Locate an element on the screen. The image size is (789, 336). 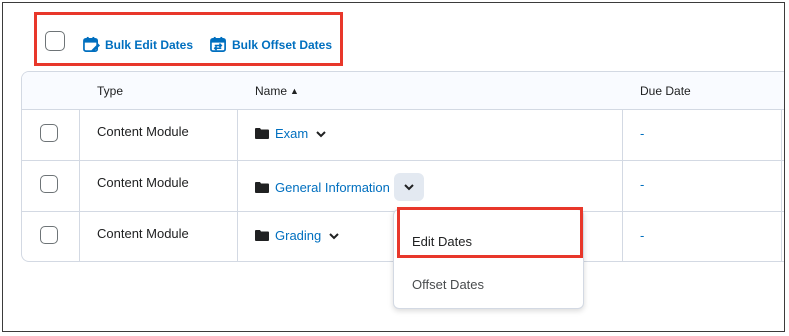
row-name-label: Grading is located at coordinates (298, 235).